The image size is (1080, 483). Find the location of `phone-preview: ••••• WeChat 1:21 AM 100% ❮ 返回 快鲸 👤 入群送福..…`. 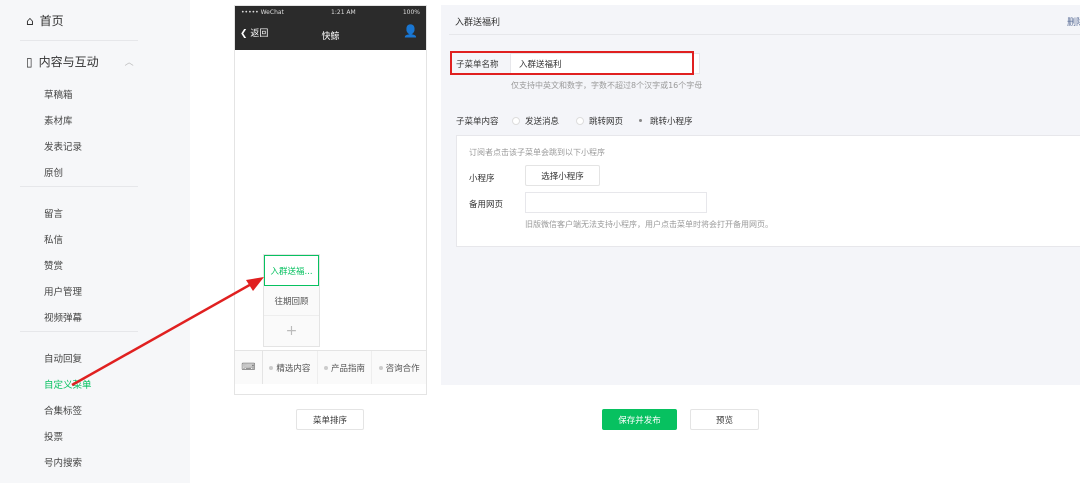

phone-preview: ••••• WeChat 1:21 AM 100% ❮ 返回 快鲸 👤 入群送福..… is located at coordinates (330, 200).